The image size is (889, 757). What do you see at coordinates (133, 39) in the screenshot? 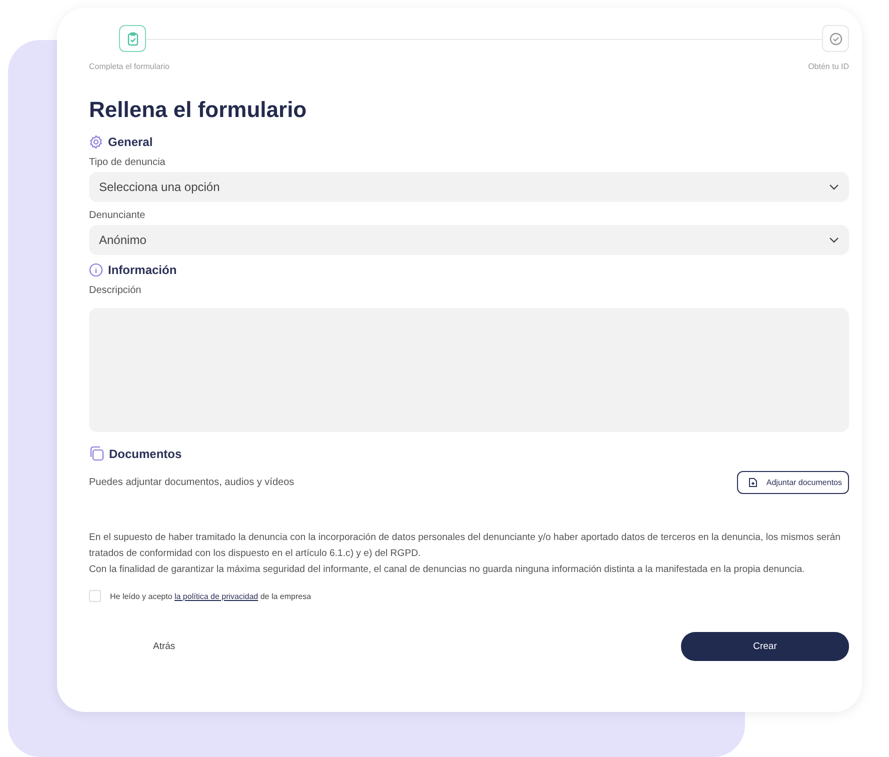
I see `clipboard-icon` at bounding box center [133, 39].